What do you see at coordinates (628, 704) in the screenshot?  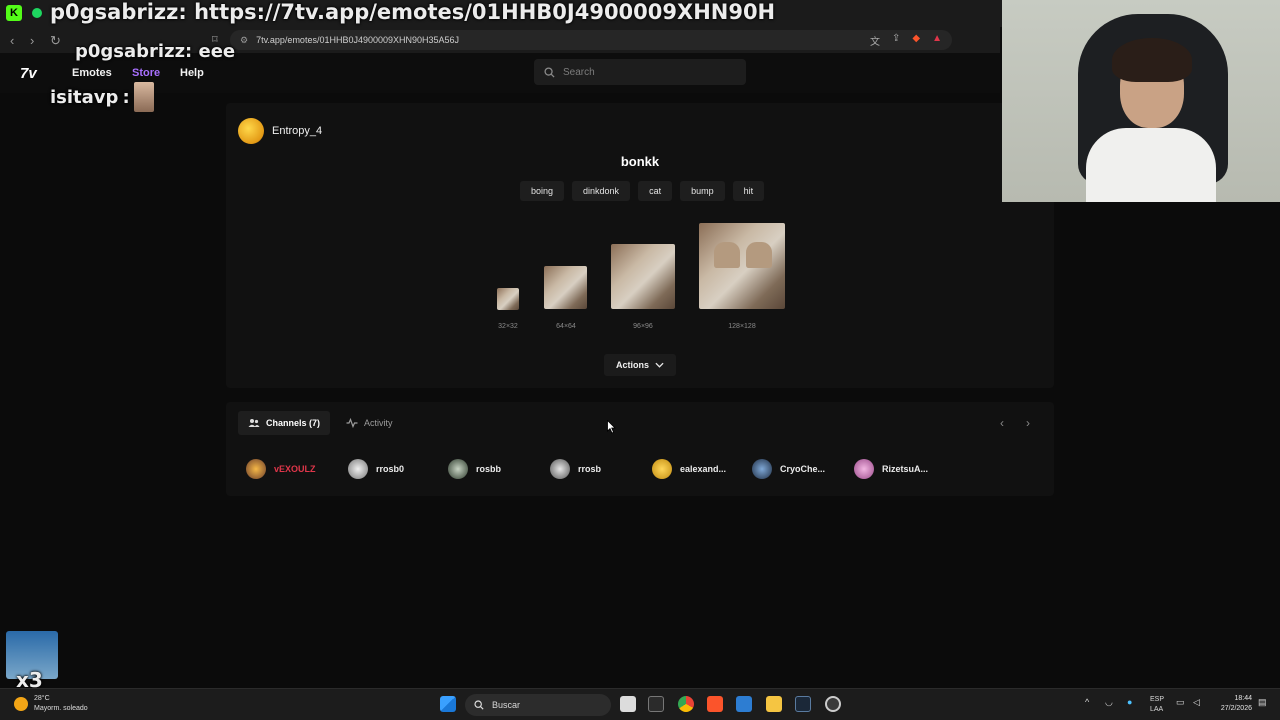 I see `task-view-icon` at bounding box center [628, 704].